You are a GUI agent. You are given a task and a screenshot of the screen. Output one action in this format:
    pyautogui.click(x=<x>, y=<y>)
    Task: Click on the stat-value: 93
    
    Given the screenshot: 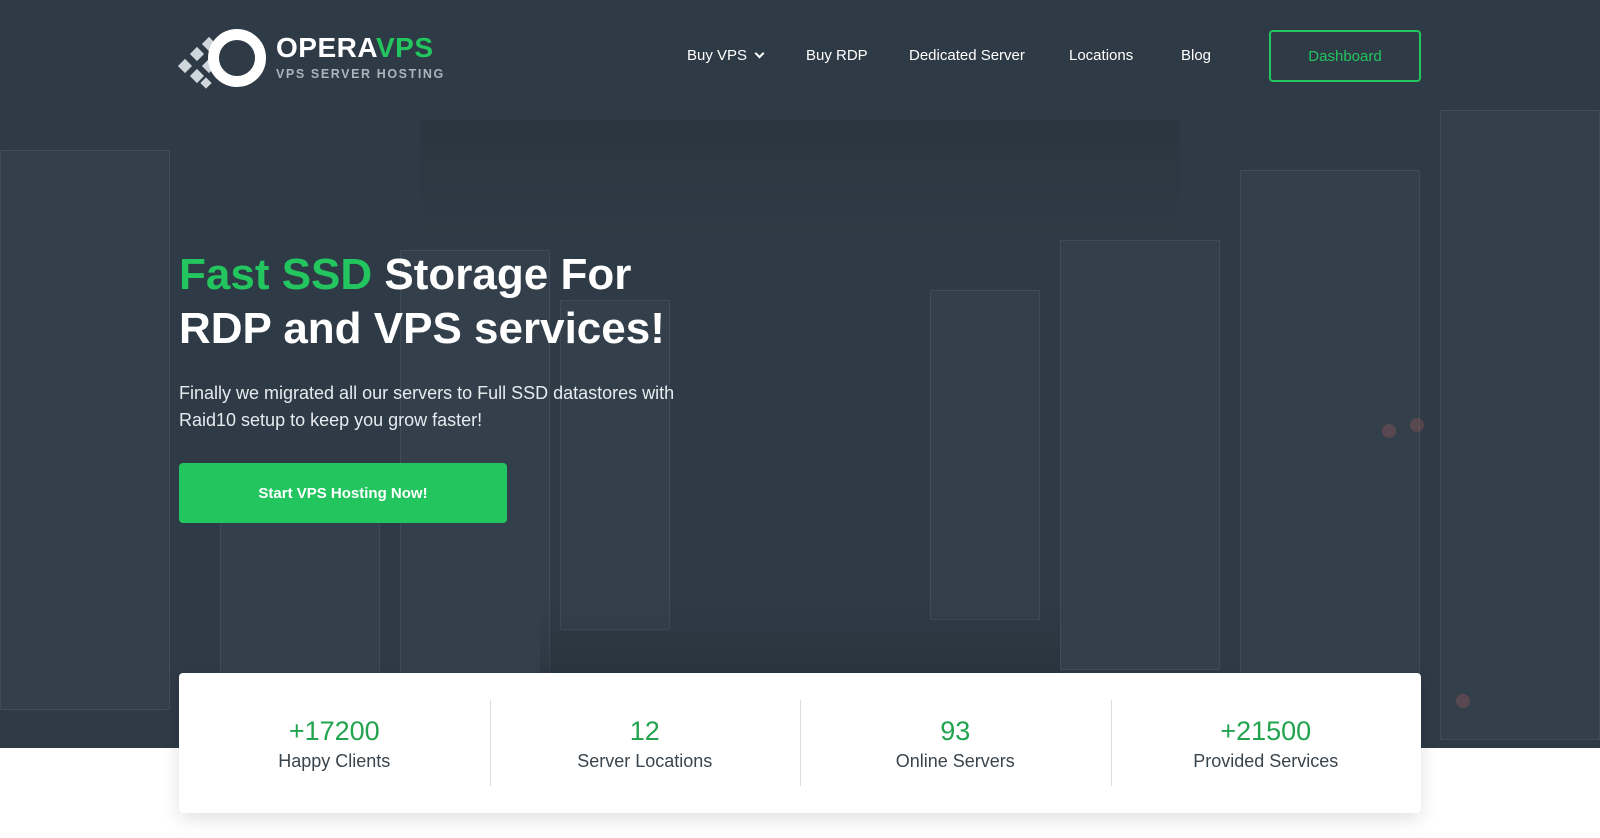 What is the action you would take?
    pyautogui.click(x=955, y=730)
    